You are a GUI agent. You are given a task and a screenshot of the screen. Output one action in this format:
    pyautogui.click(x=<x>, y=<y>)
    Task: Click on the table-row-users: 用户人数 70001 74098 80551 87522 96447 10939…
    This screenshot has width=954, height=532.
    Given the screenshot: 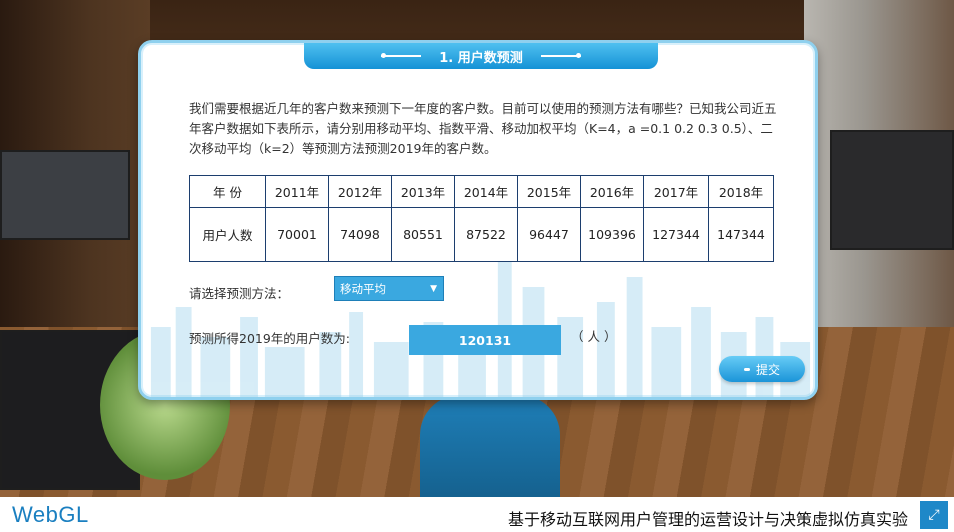 What is the action you would take?
    pyautogui.click(x=481, y=234)
    